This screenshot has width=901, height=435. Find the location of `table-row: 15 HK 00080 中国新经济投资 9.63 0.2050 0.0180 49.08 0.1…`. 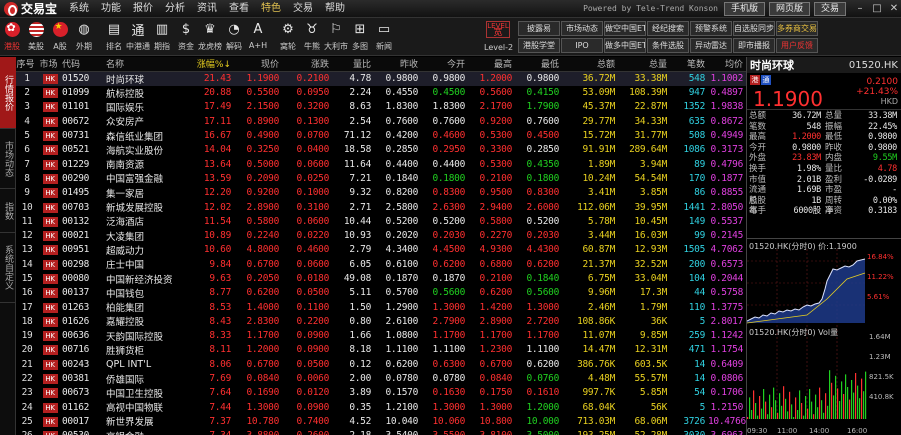

table-row: 15 HK 00080 中国新经济投资 9.63 0.2050 0.0180 49.08 0.1… is located at coordinates (381, 278).